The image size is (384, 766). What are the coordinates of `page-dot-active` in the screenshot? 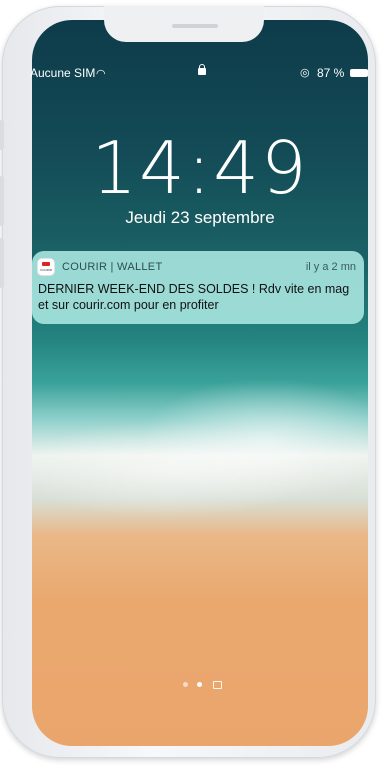 It's located at (199, 684).